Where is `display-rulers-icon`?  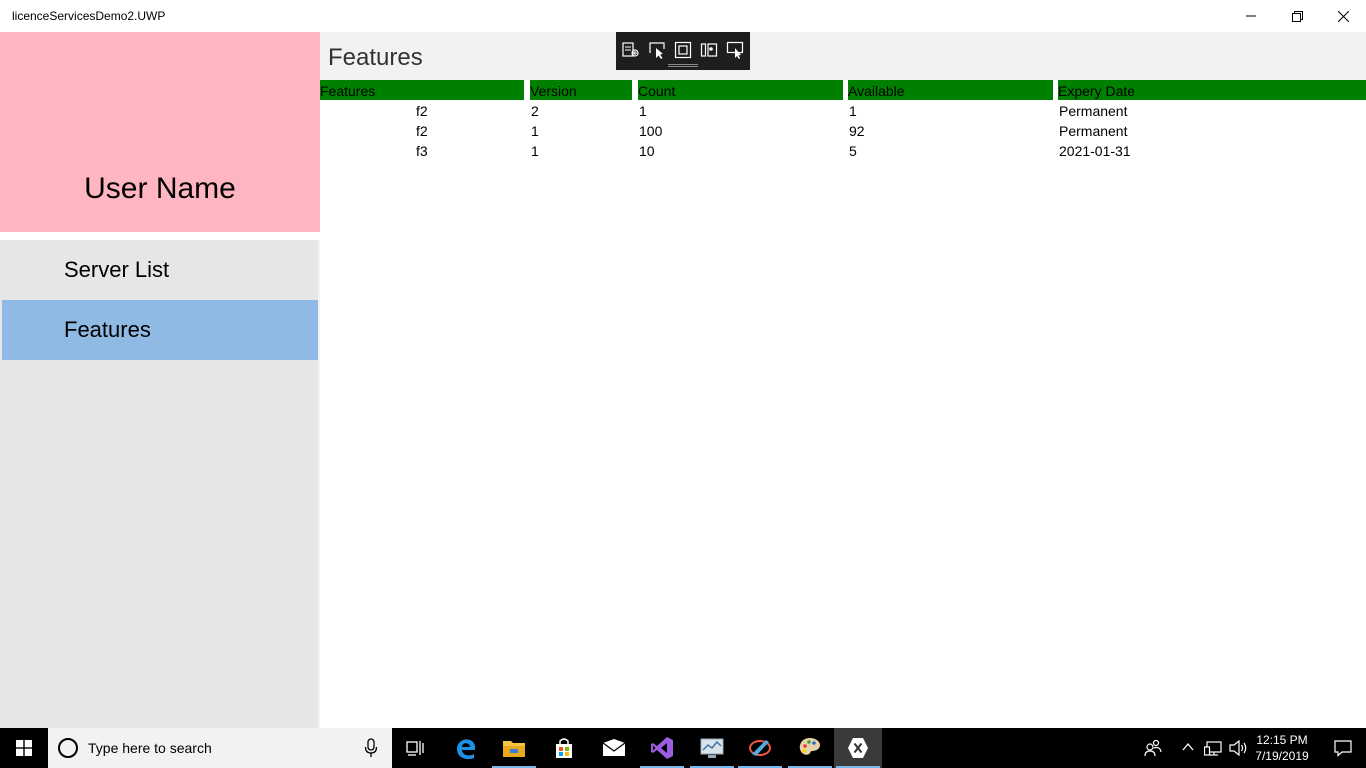 display-rulers-icon is located at coordinates (735, 50).